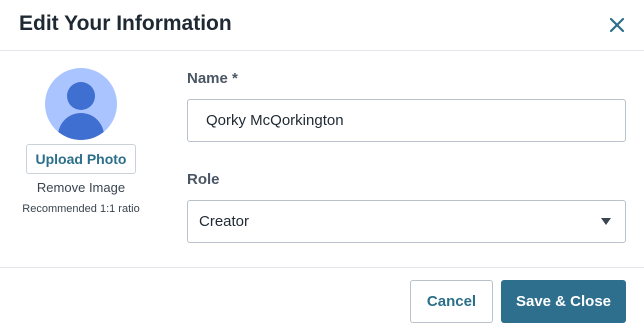 This screenshot has height=334, width=644. I want to click on cancel-button: Cancel, so click(451, 301).